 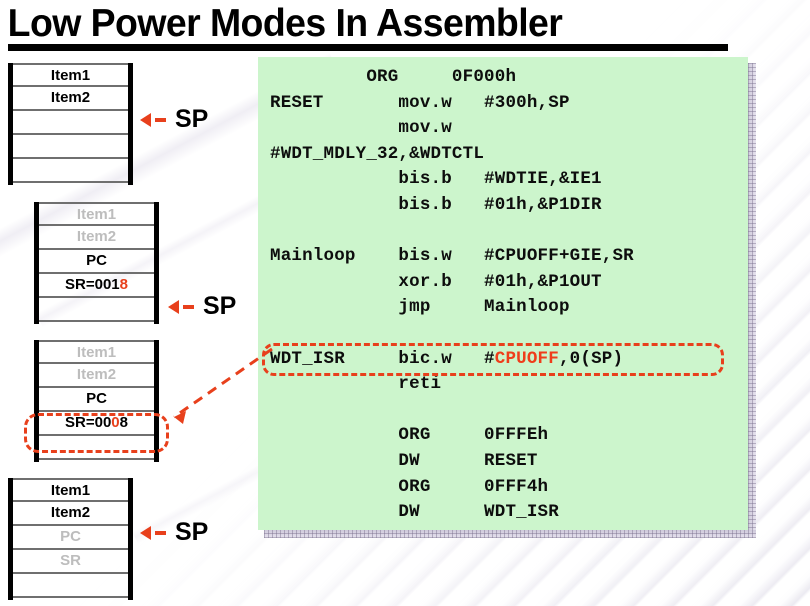 I want to click on highlighted-bit-digit: 0, so click(x=115, y=422).